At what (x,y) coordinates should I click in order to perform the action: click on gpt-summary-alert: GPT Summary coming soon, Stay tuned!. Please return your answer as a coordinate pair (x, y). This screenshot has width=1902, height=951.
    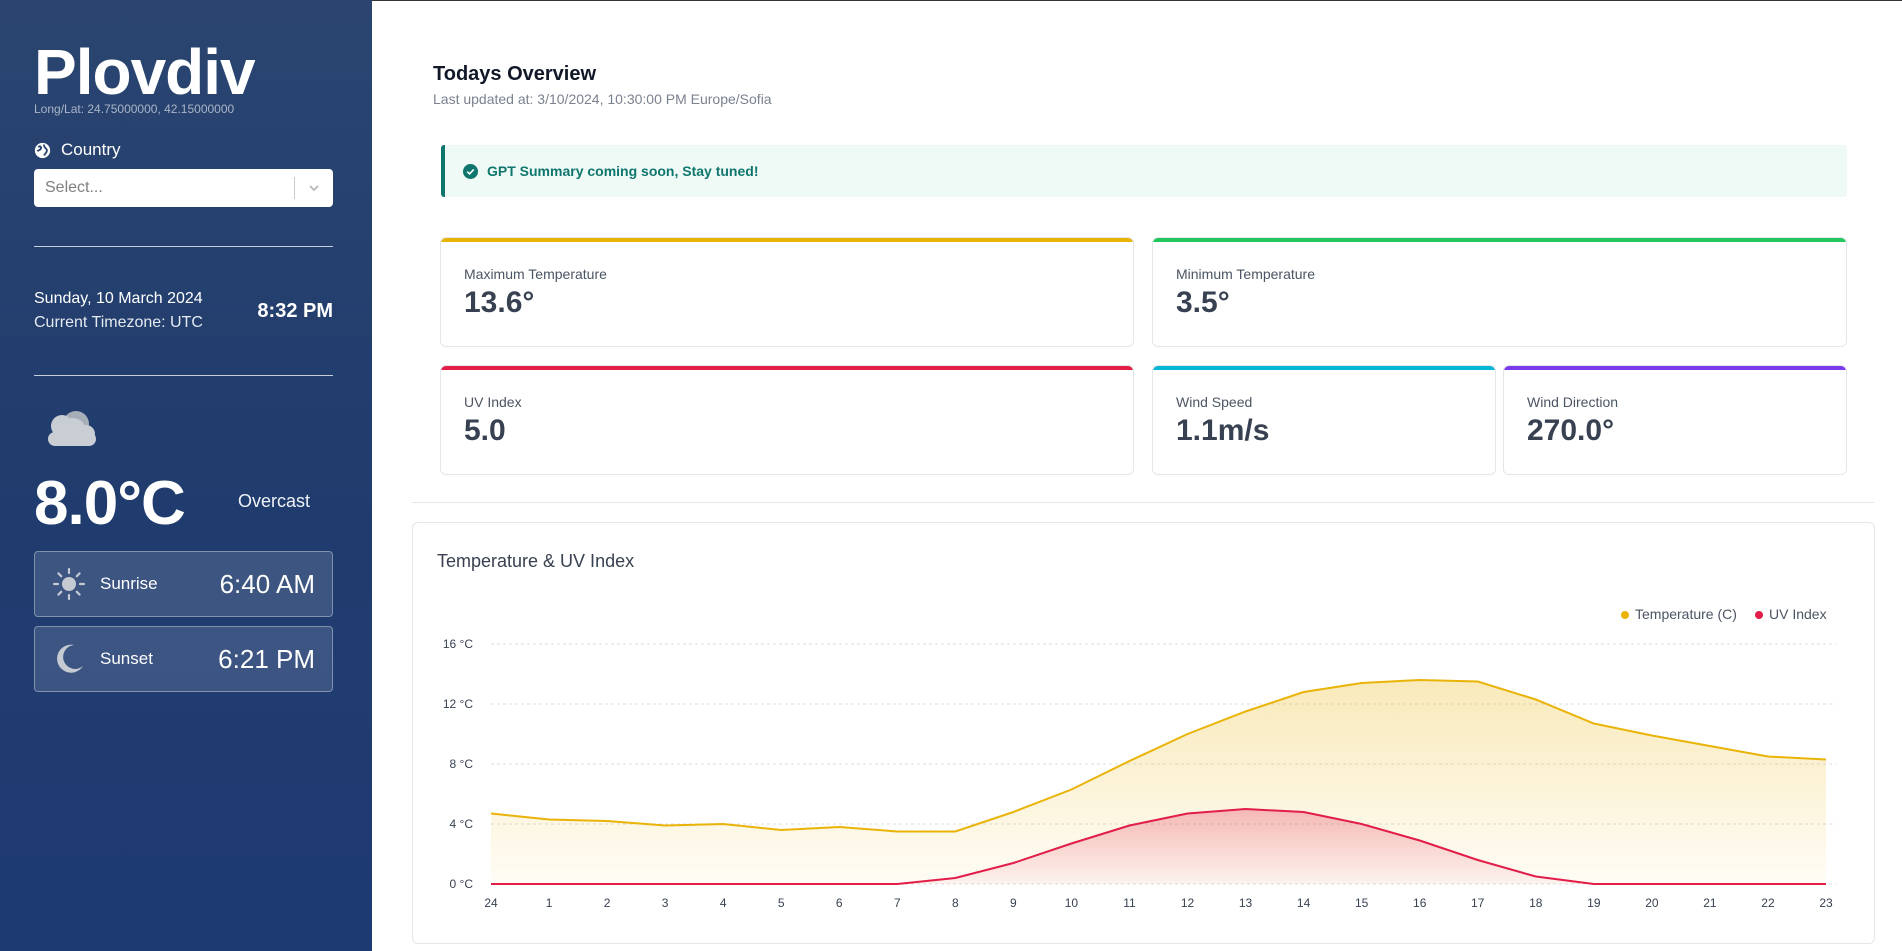
    Looking at the image, I should click on (1144, 171).